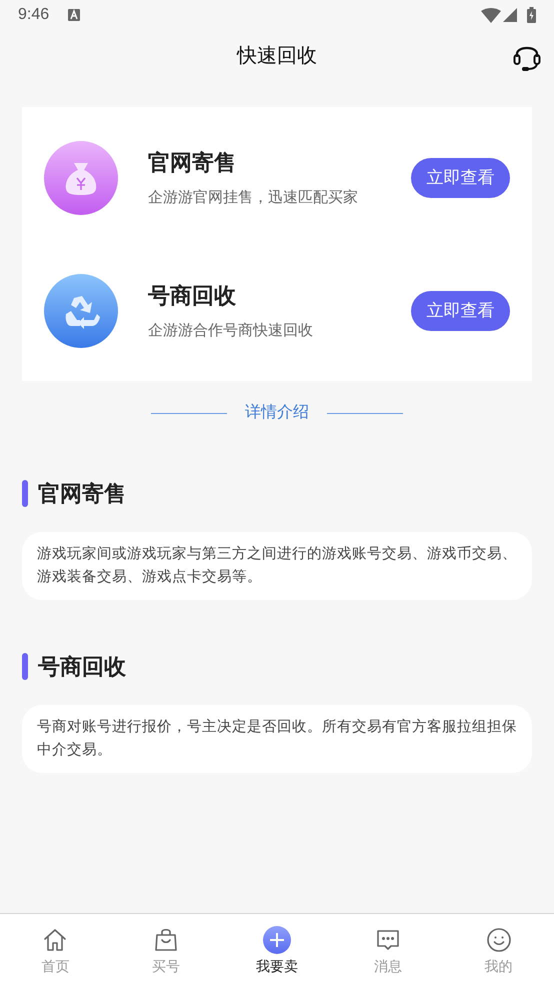 The width and height of the screenshot is (554, 984). I want to click on signal-icon, so click(510, 15).